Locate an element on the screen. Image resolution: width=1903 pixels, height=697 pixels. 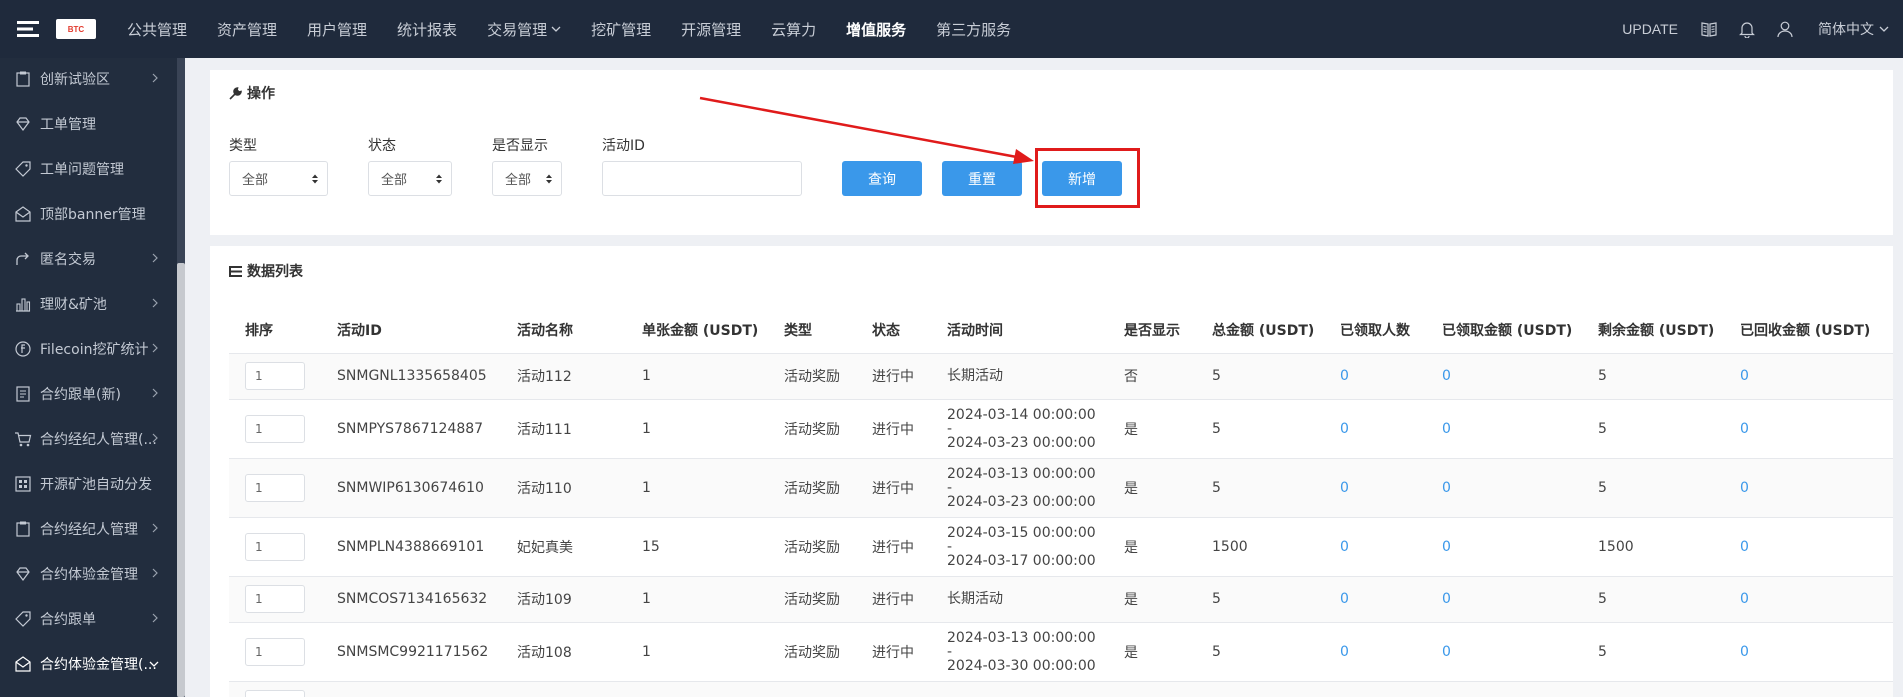
claimed-amount-link is located at coordinates (1504, 689).